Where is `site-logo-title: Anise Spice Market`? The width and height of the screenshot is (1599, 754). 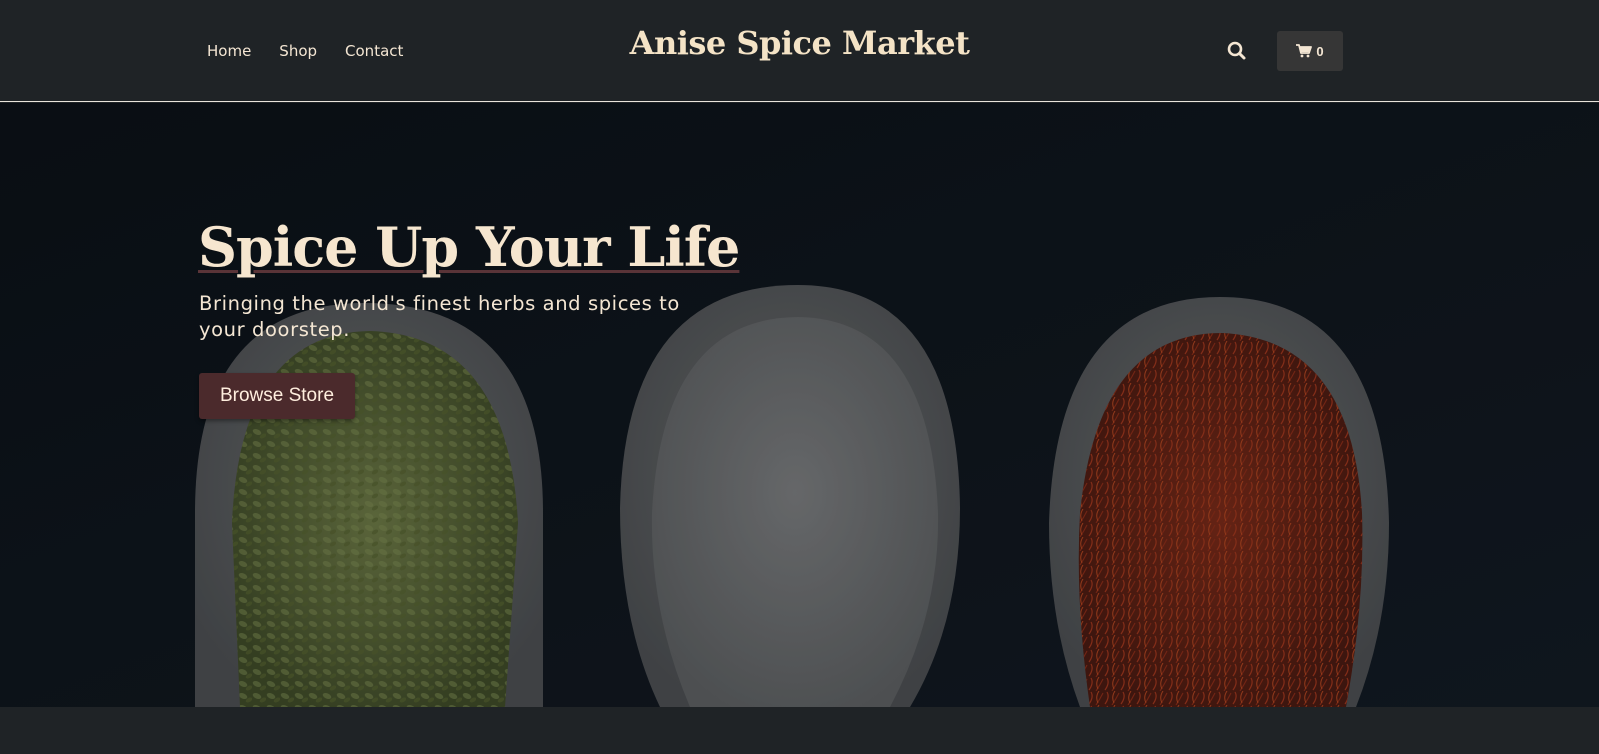
site-logo-title: Anise Spice Market is located at coordinates (799, 43).